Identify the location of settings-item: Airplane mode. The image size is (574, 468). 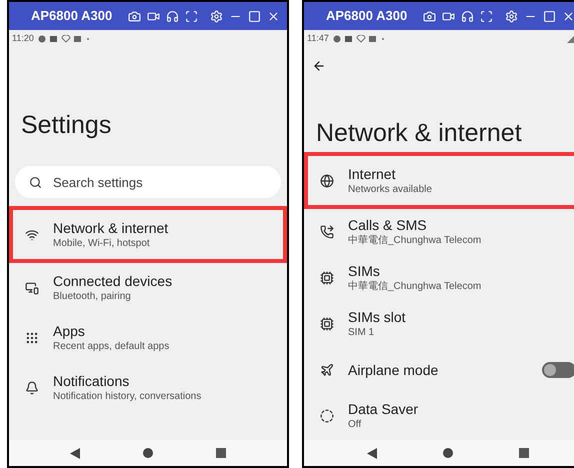
(439, 370).